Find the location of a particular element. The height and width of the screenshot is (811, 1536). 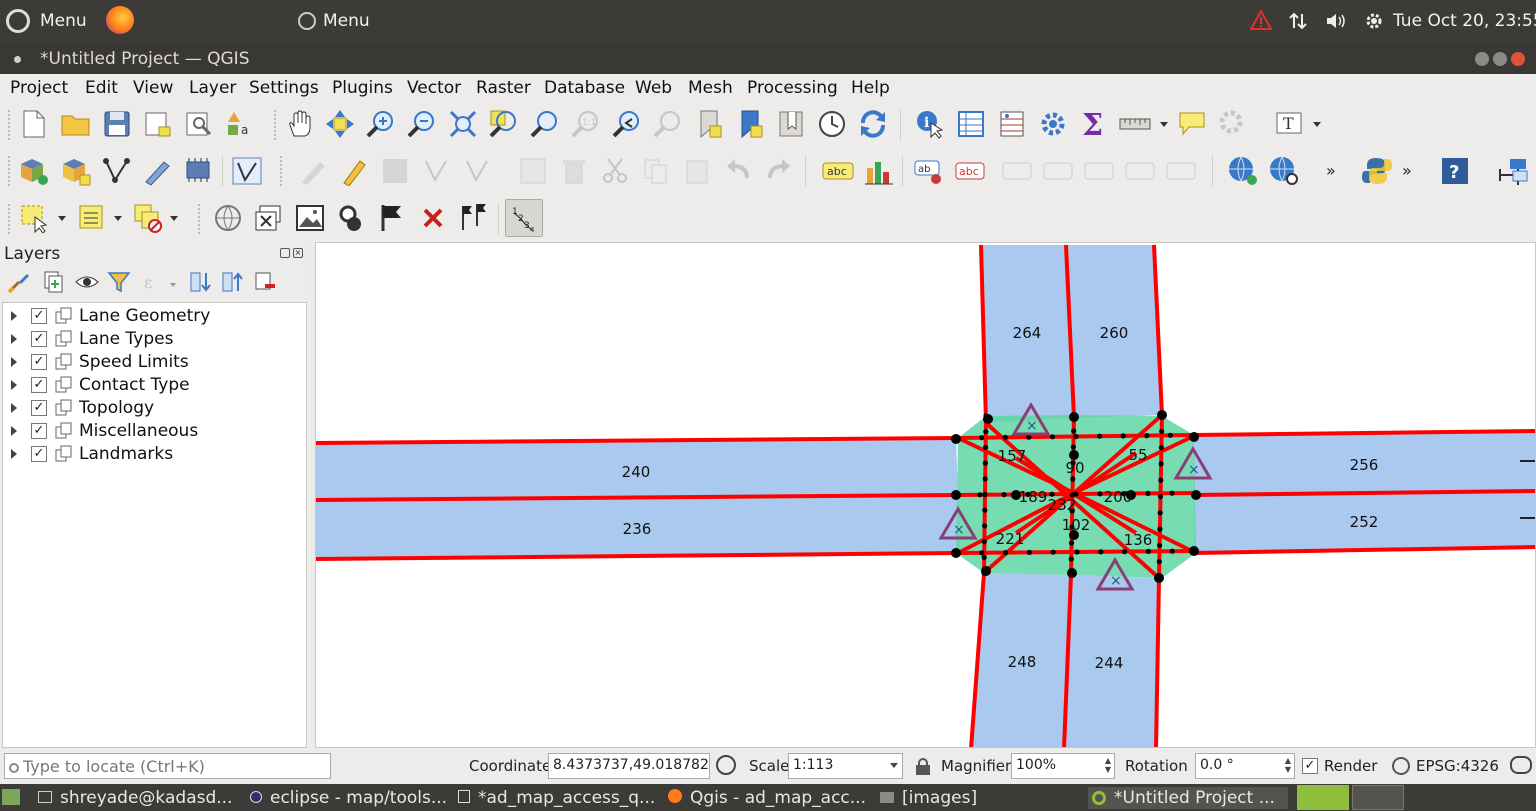

new-project-icon is located at coordinates (34, 124).